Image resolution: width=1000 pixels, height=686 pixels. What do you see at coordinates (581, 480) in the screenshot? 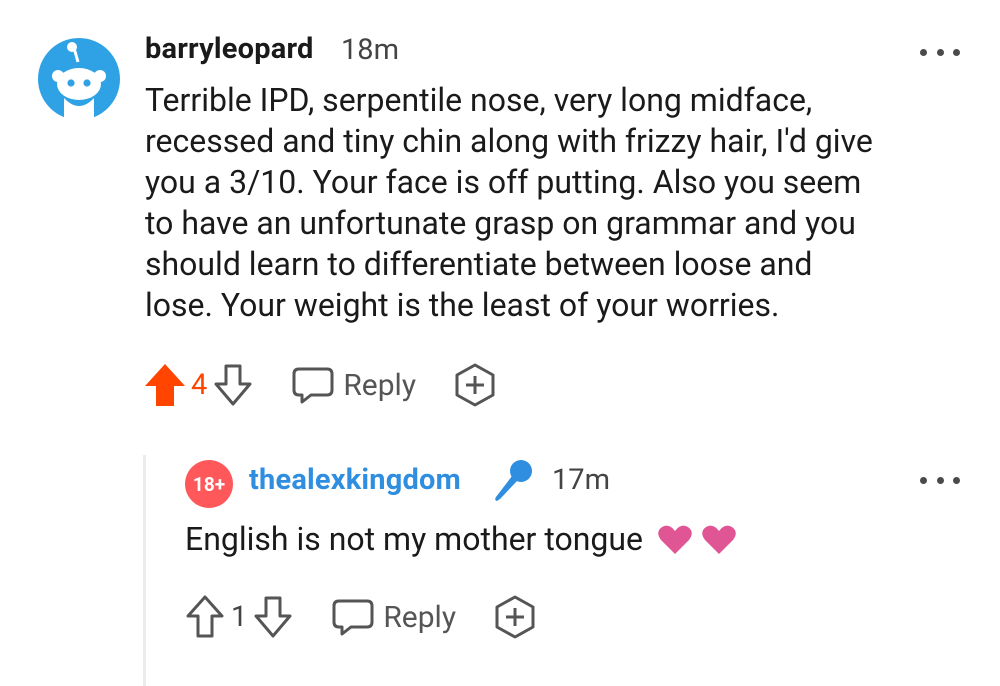
I see `reply-timestamp: 17m` at bounding box center [581, 480].